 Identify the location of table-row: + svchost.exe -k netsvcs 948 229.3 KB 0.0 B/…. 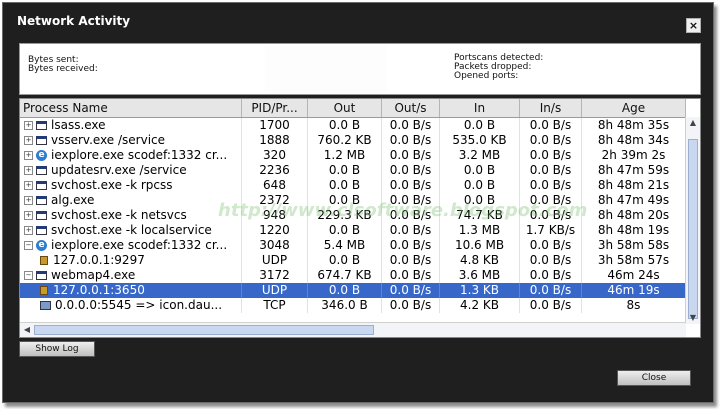
(353, 215).